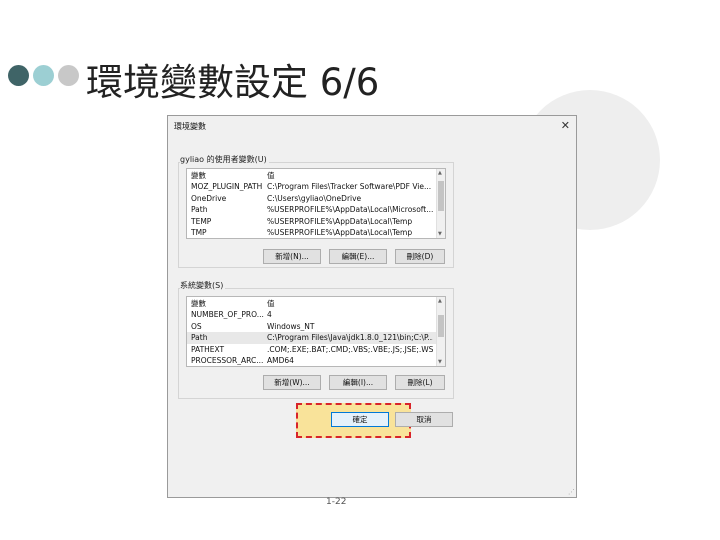 The width and height of the screenshot is (720, 540). Describe the element at coordinates (420, 382) in the screenshot. I see `system-delete-button: 刪除(L)` at that location.